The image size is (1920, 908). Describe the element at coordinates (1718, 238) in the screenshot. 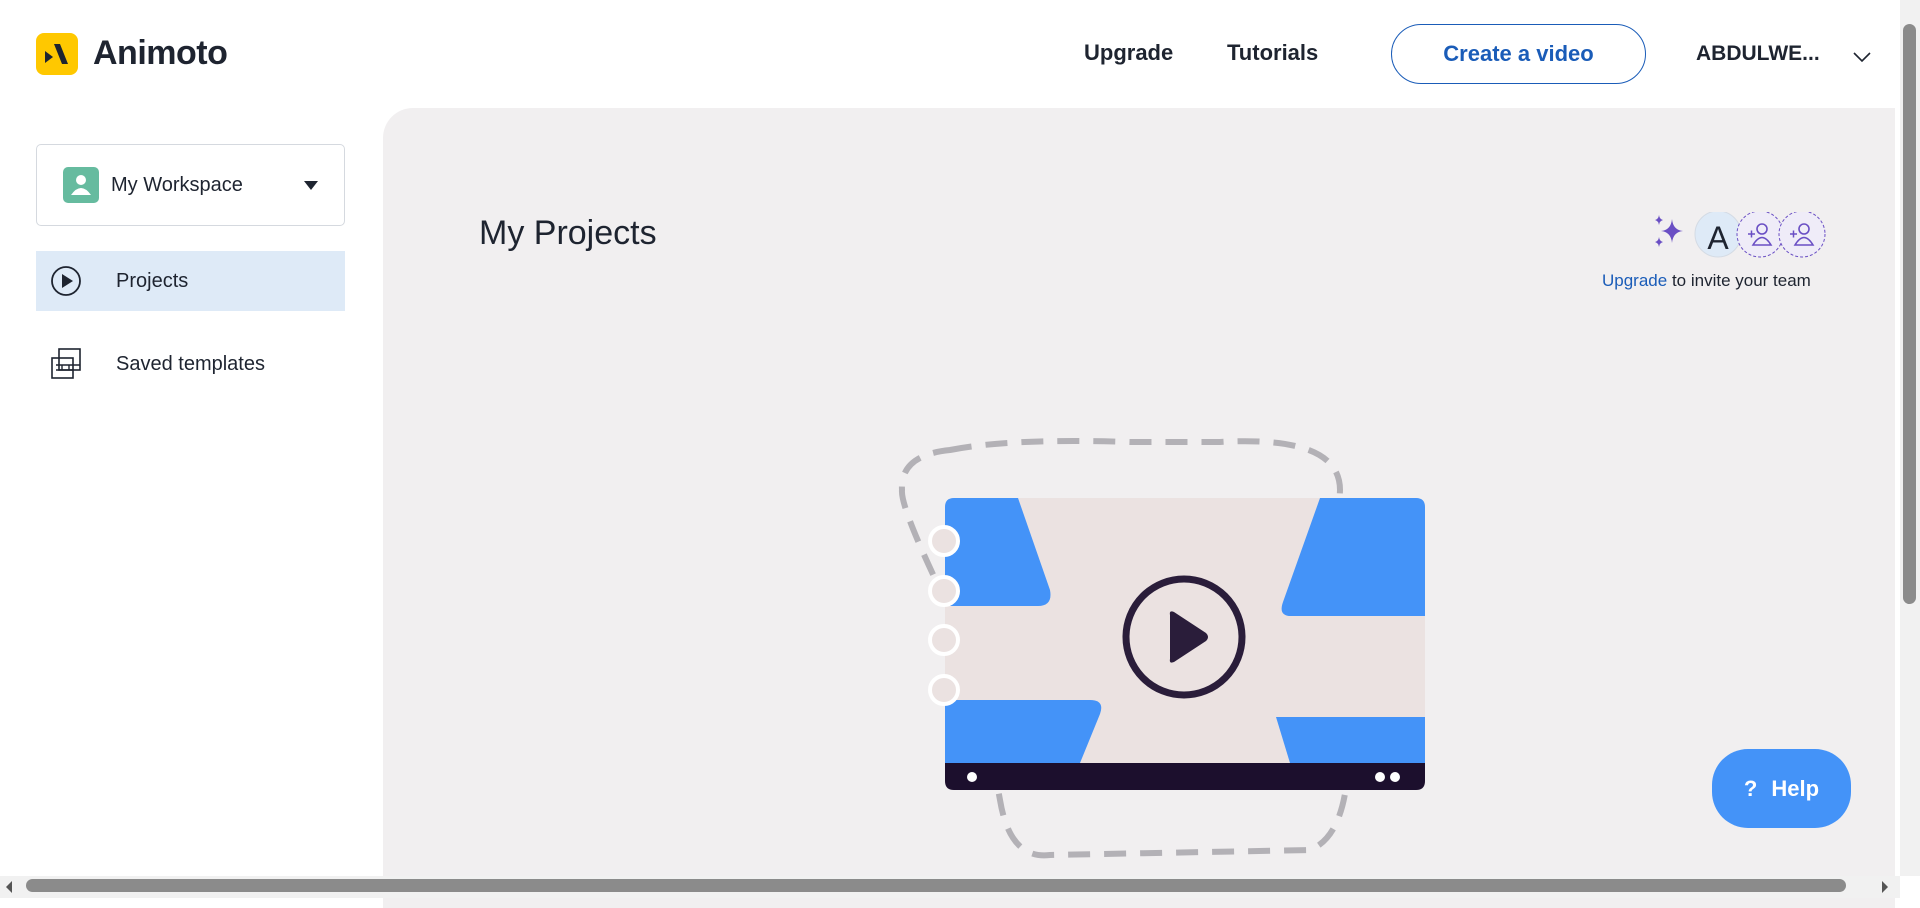

I see `avatar: A` at that location.